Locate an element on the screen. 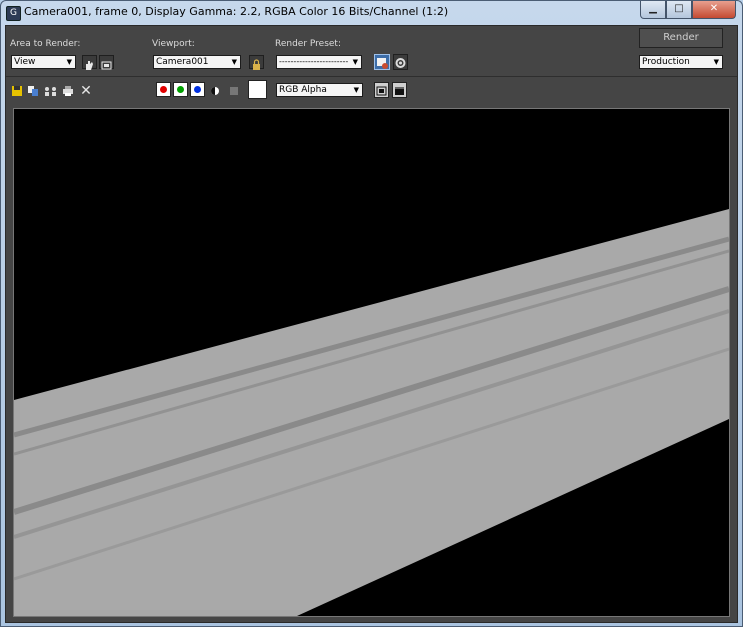 The width and height of the screenshot is (743, 627). maximize-icon: □ is located at coordinates (679, 8).